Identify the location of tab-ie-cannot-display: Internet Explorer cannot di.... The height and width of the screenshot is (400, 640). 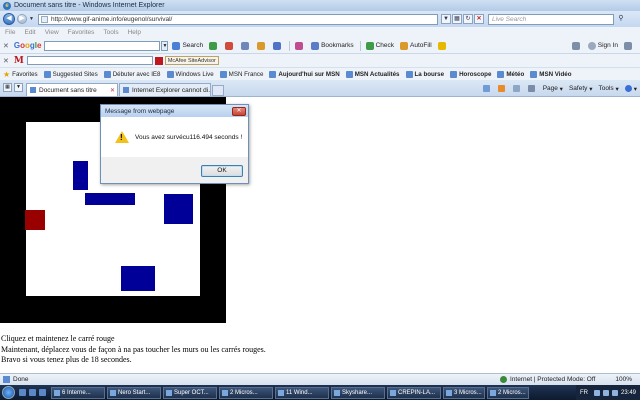
(165, 89).